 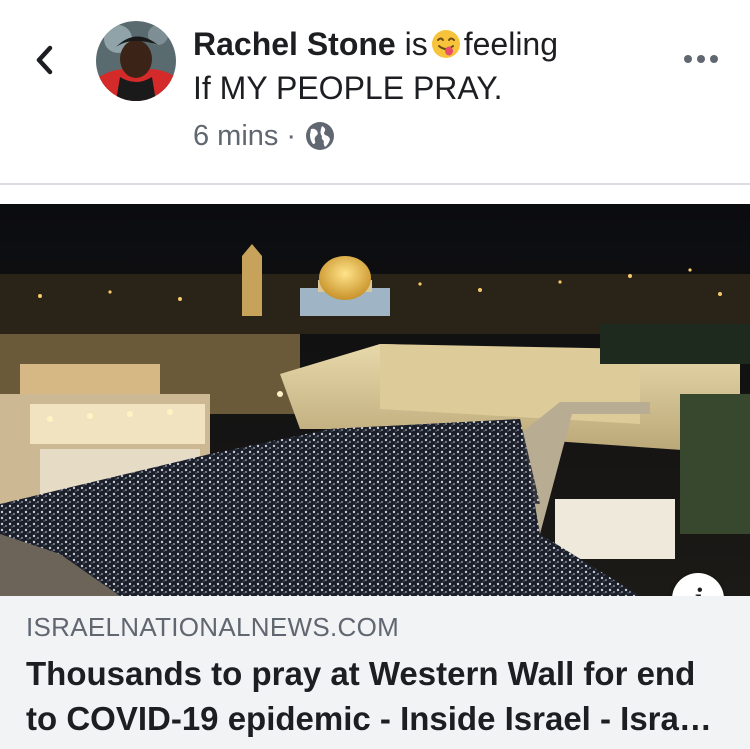 I want to click on spacer, so click(x=375, y=194).